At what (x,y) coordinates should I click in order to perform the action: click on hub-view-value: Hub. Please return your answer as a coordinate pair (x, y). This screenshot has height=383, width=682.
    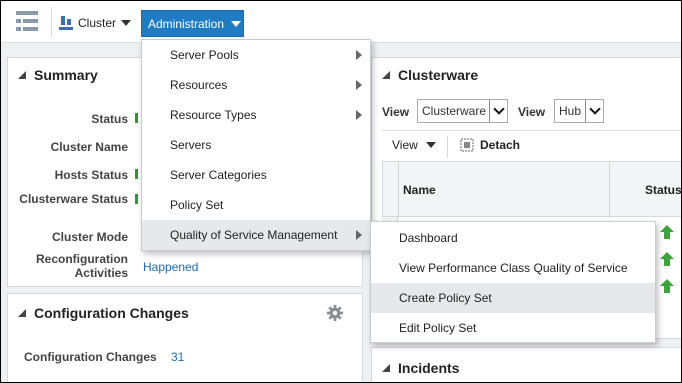
    Looking at the image, I should click on (570, 111).